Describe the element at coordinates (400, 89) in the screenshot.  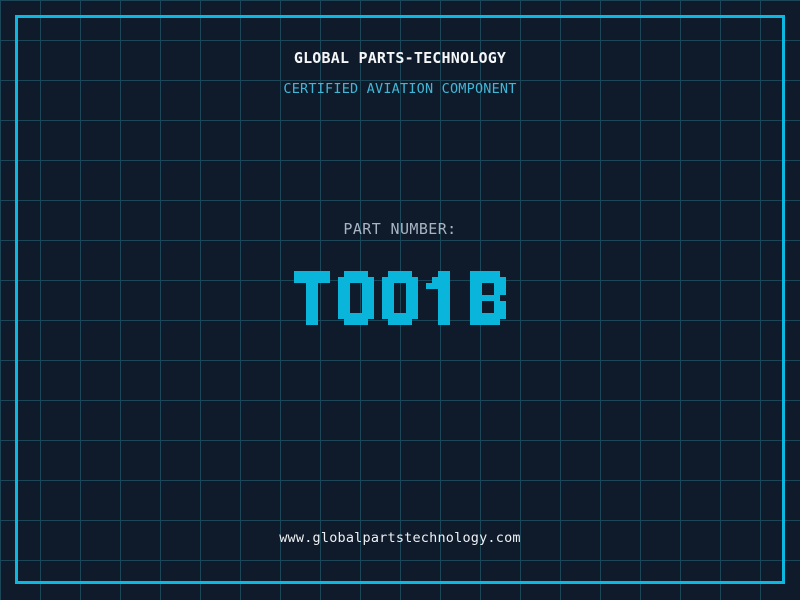
I see `certification-subtitle: CERTIFIED AVIATION COMPONENT` at that location.